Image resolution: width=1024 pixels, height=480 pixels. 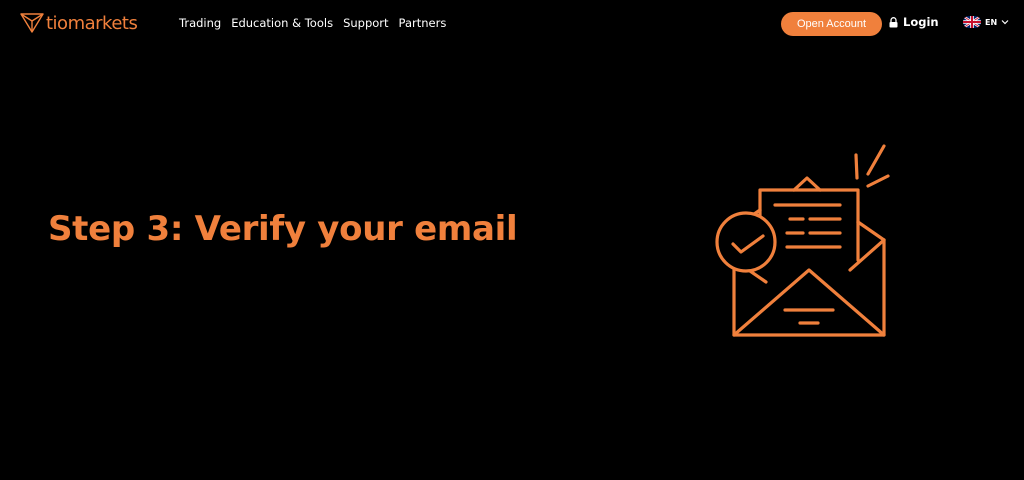 I want to click on nav-item-education-tools: Education & Tools, so click(x=282, y=23).